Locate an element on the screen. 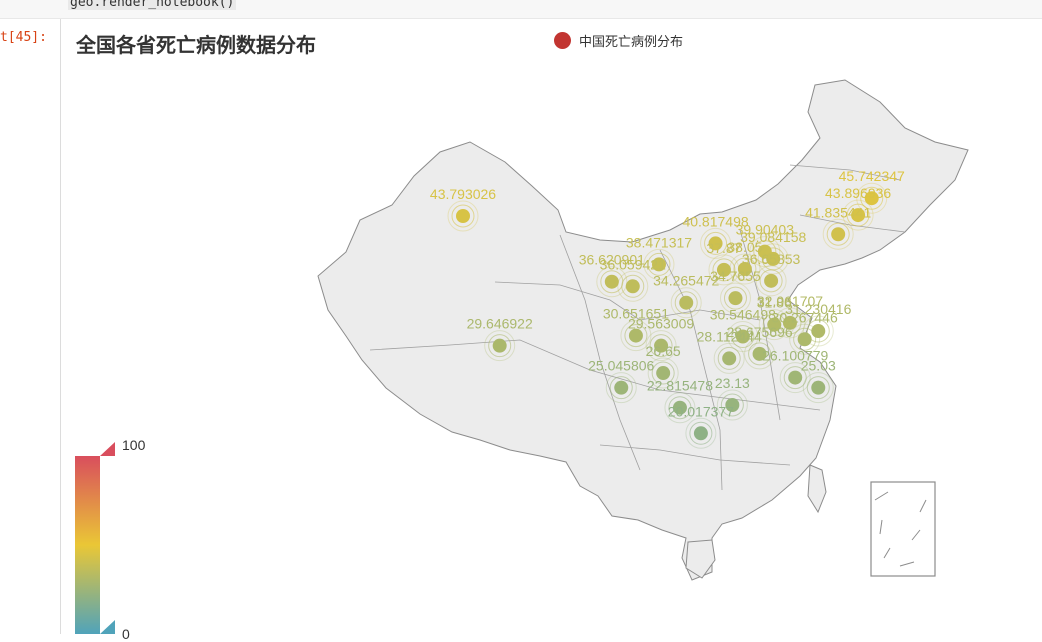  visual-map-max-handle is located at coordinates (107, 449).